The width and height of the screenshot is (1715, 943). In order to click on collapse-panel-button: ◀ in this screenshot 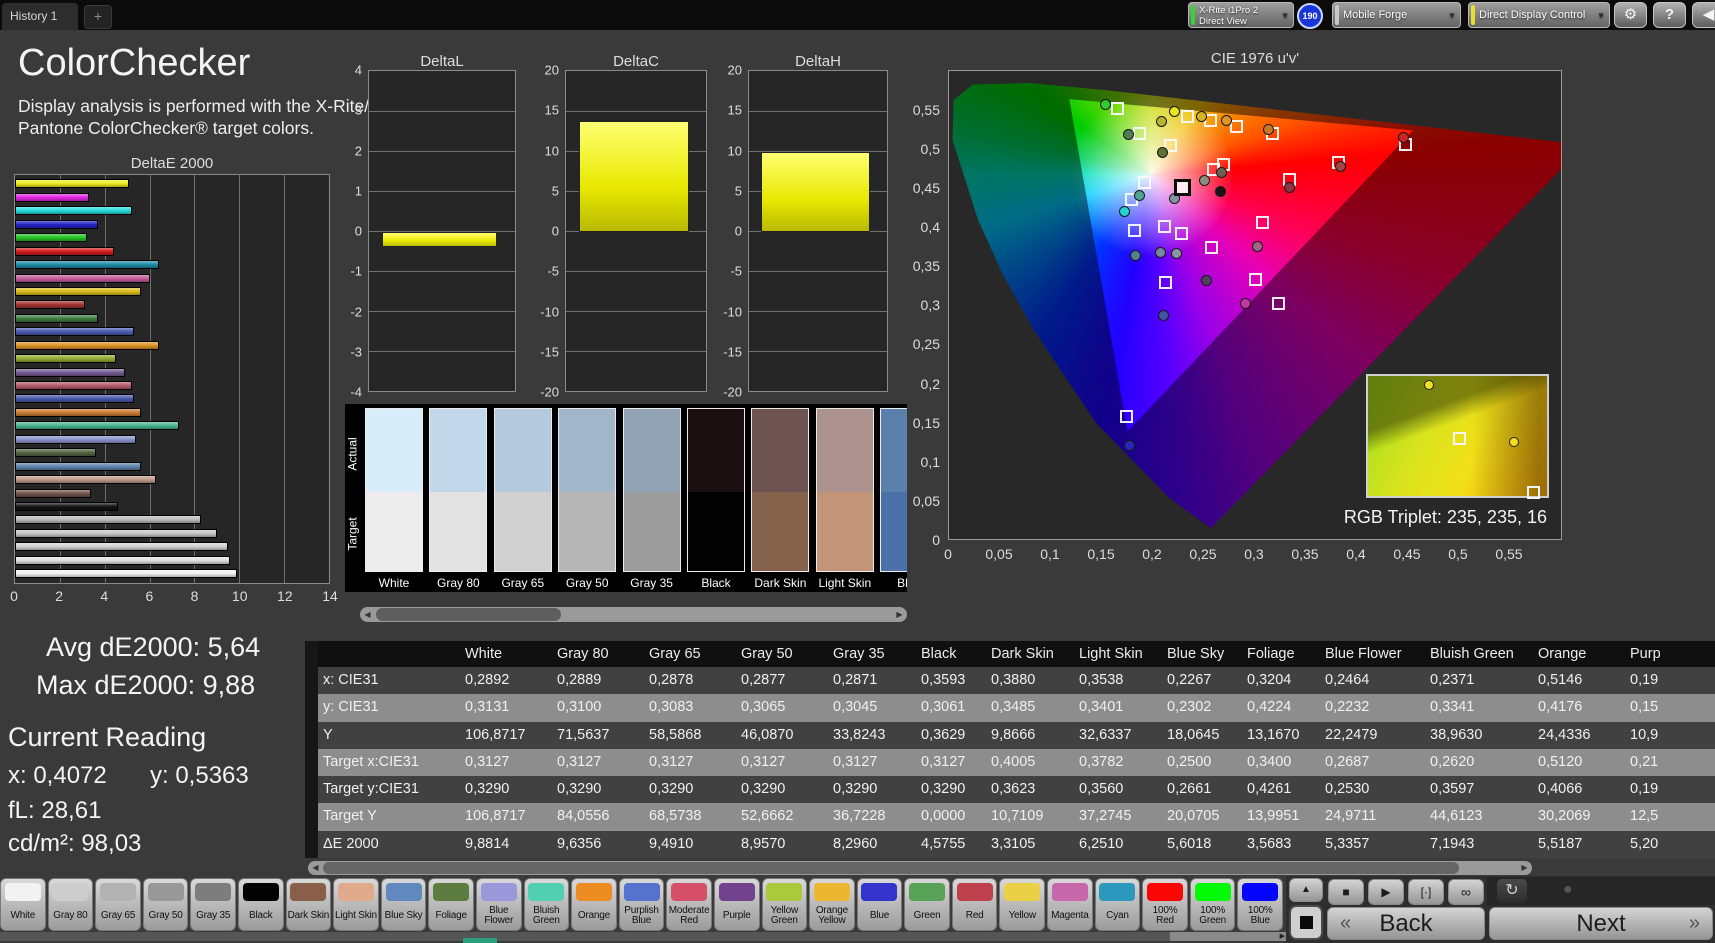, I will do `click(1703, 15)`.